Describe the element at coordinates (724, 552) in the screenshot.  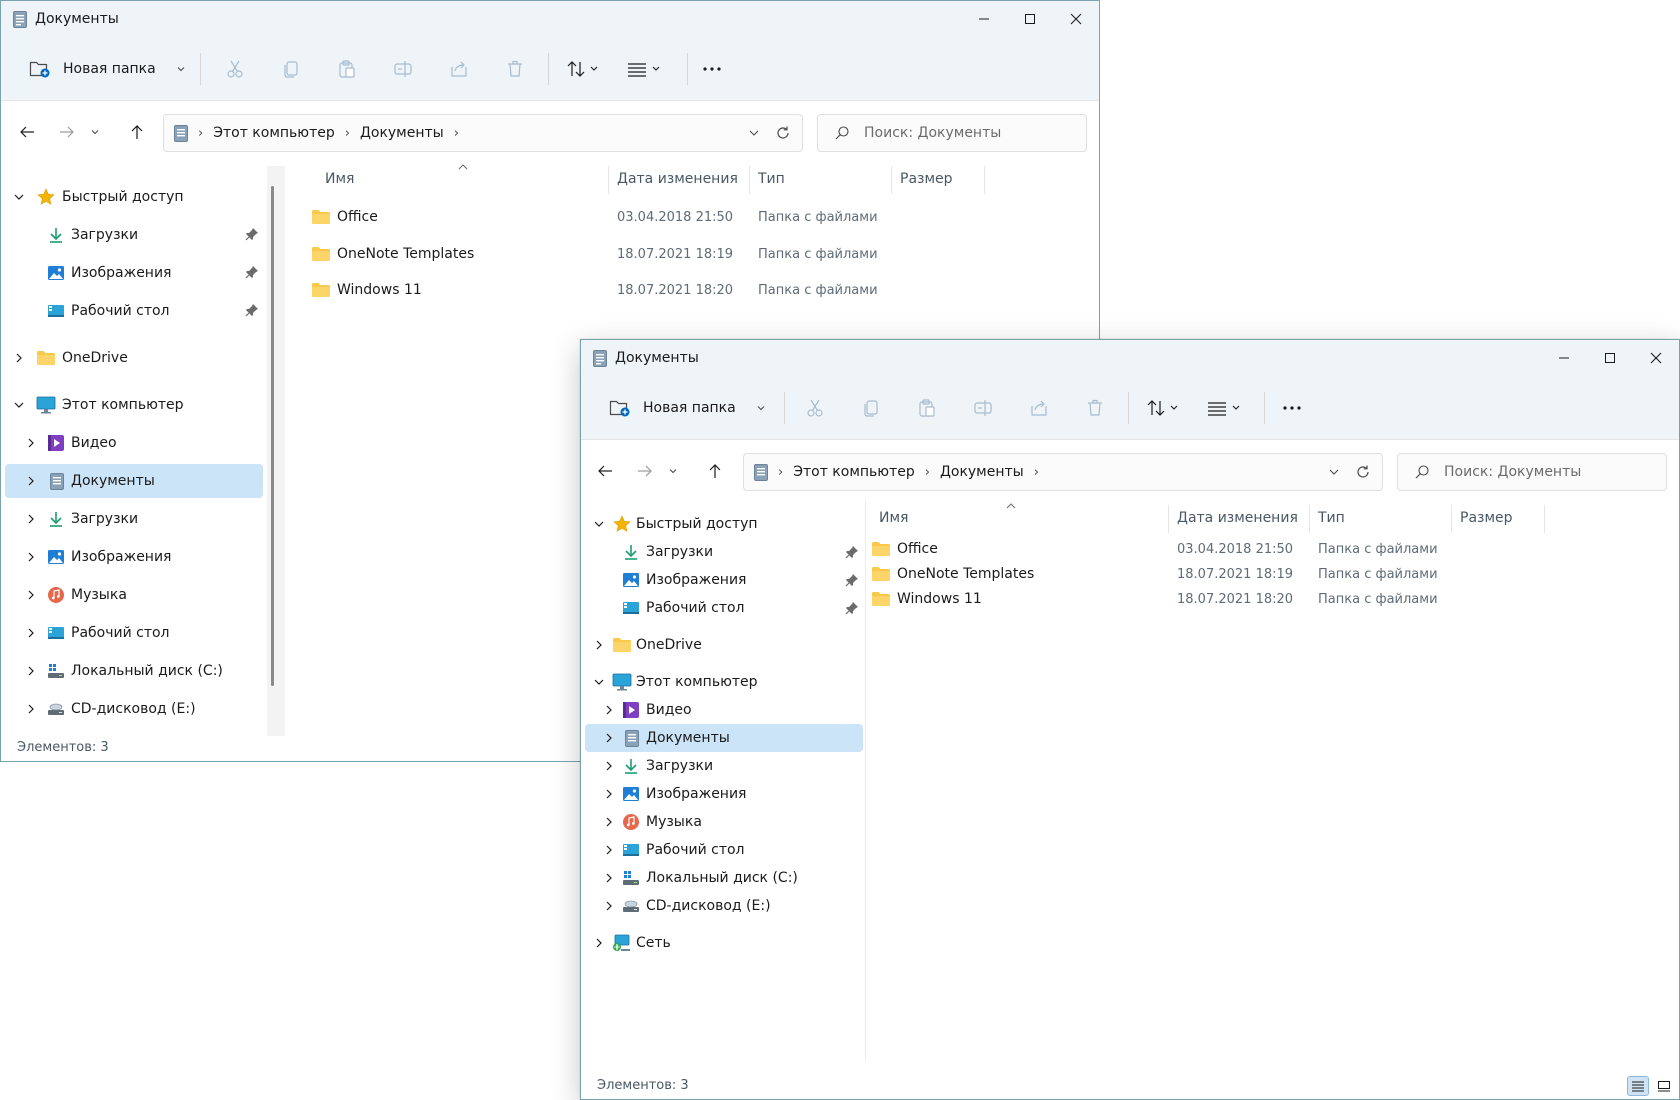
I see `nav-qa-downloads: Загрузки` at that location.